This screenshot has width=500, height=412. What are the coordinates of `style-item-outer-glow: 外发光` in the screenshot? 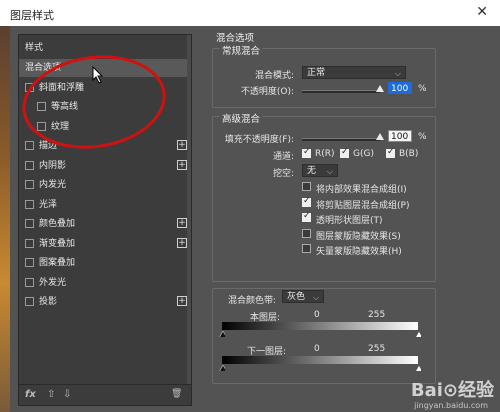 It's located at (105, 283).